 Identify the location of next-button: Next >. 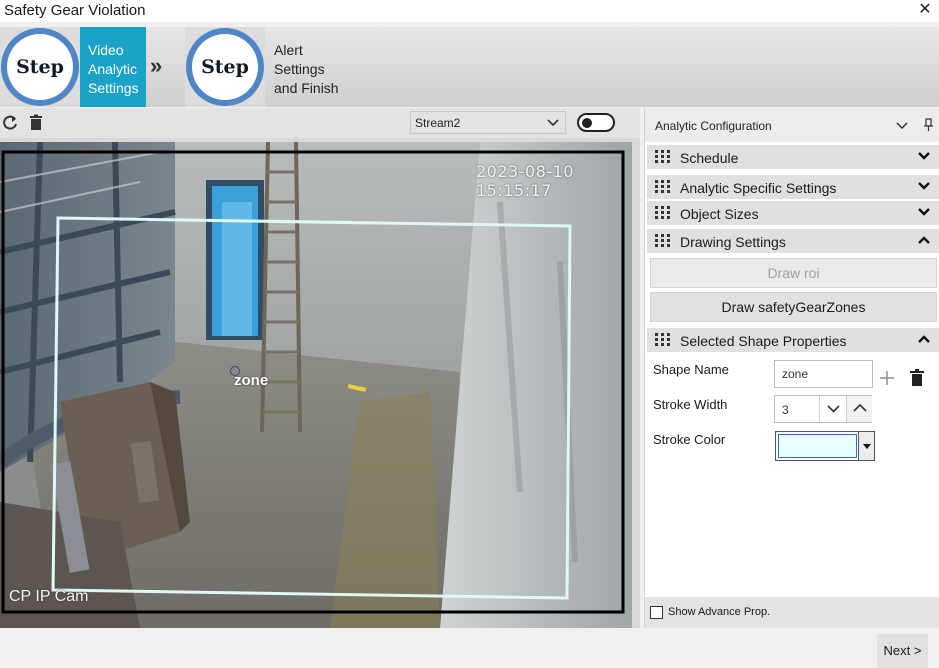
(902, 651).